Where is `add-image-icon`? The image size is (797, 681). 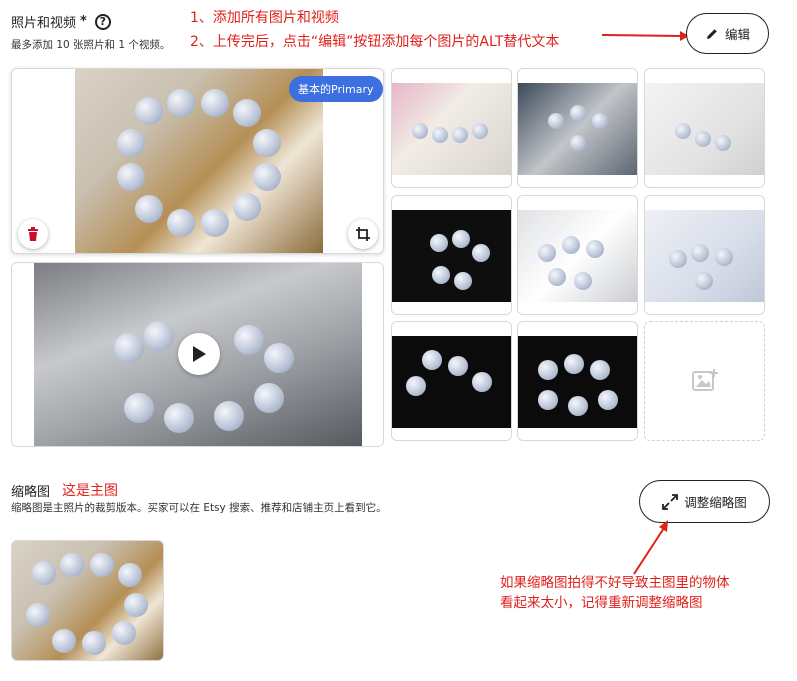
add-image-icon is located at coordinates (704, 380).